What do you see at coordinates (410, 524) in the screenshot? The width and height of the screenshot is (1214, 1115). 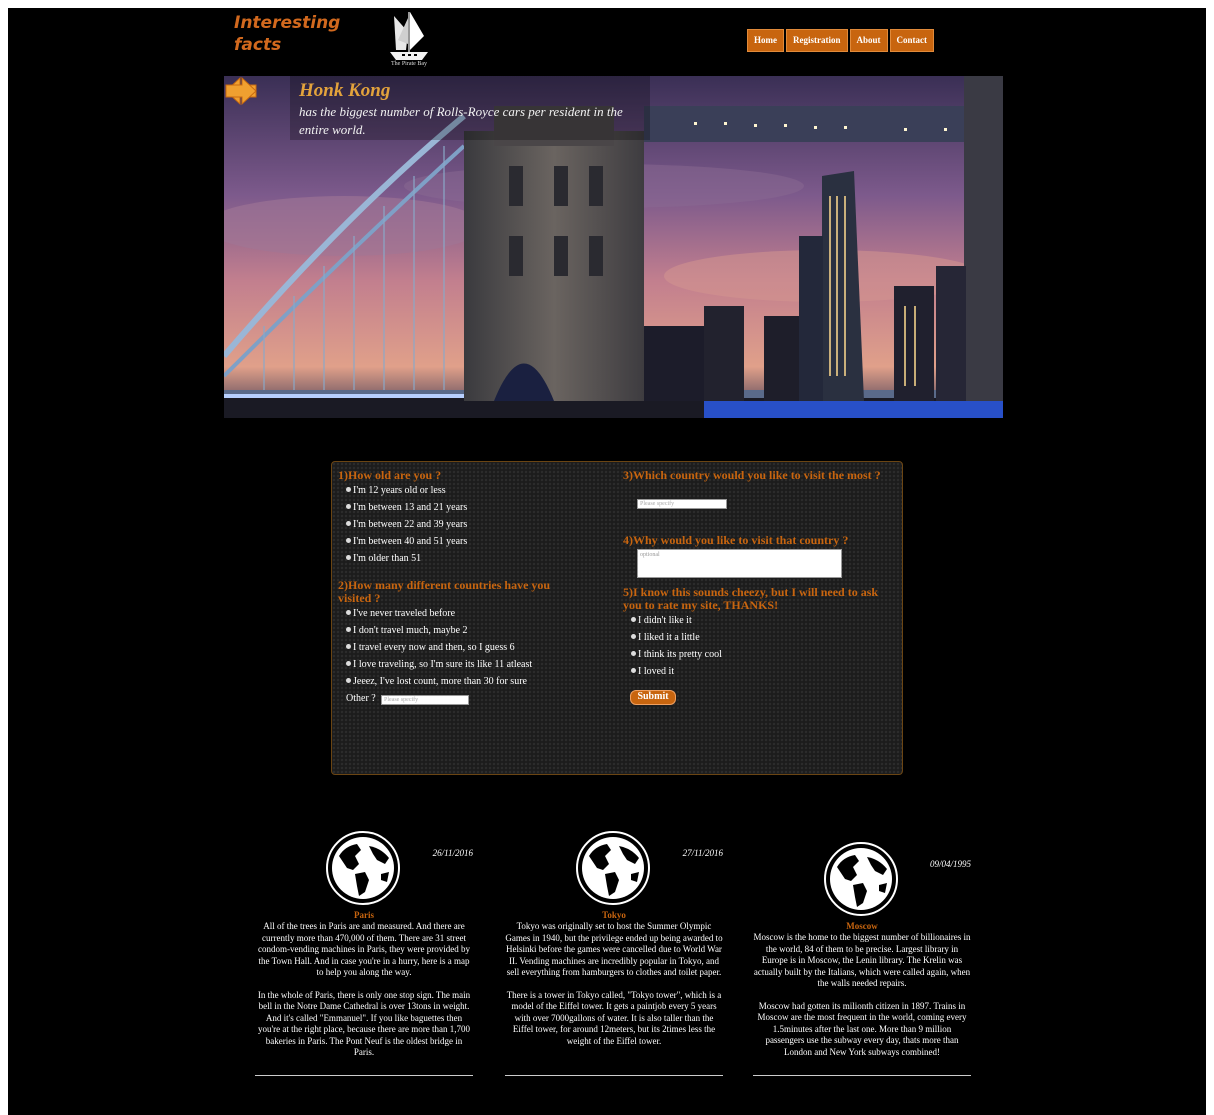 I see `q1-option-3-label: I'm between 22 and 39 years` at bounding box center [410, 524].